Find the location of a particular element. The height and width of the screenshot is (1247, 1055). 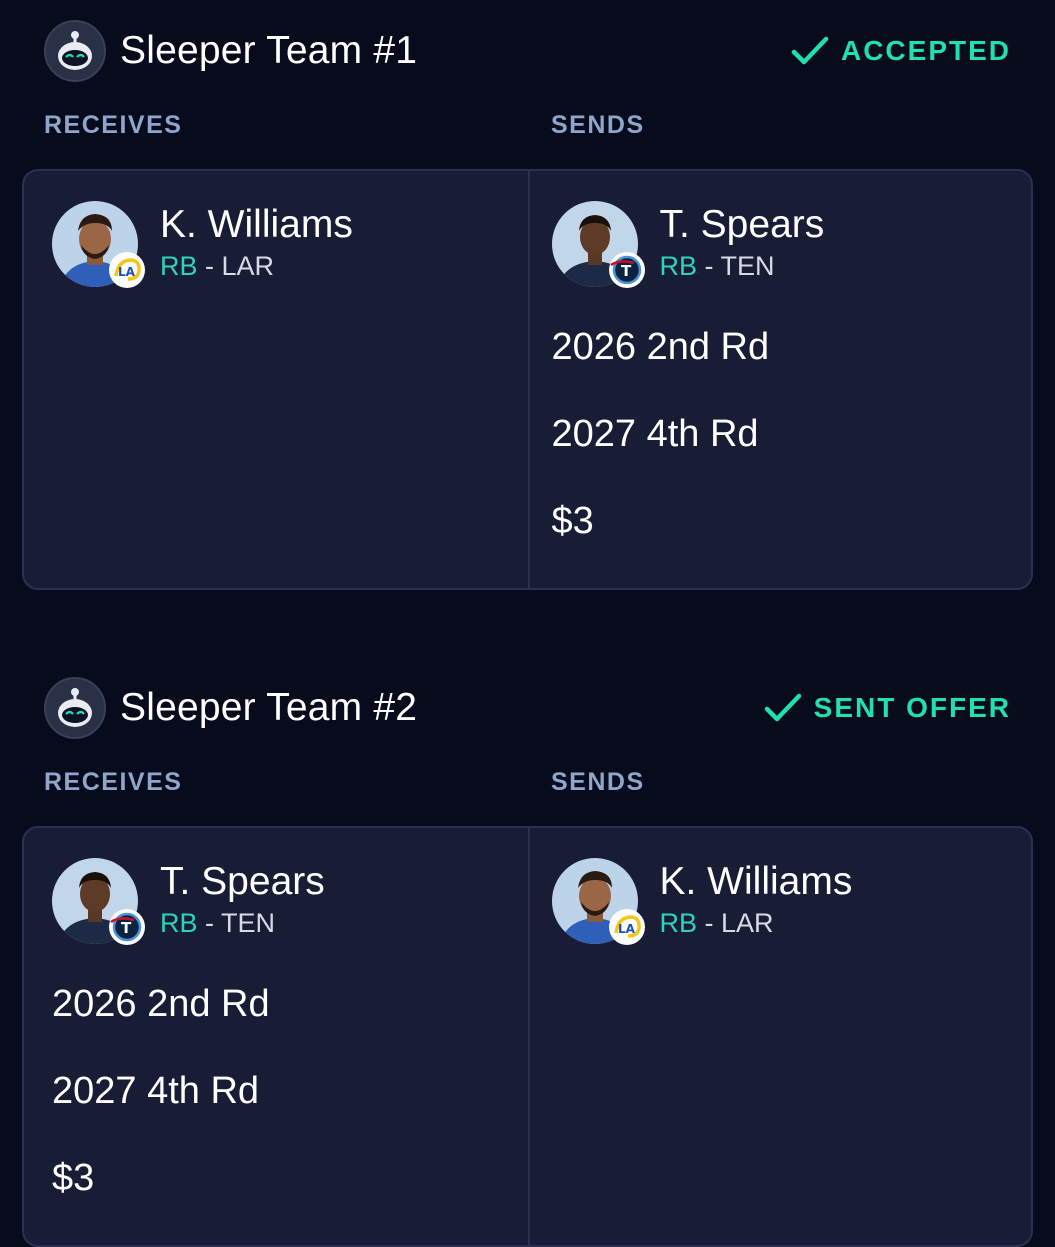

status-text: SENT OFFER is located at coordinates (912, 707).